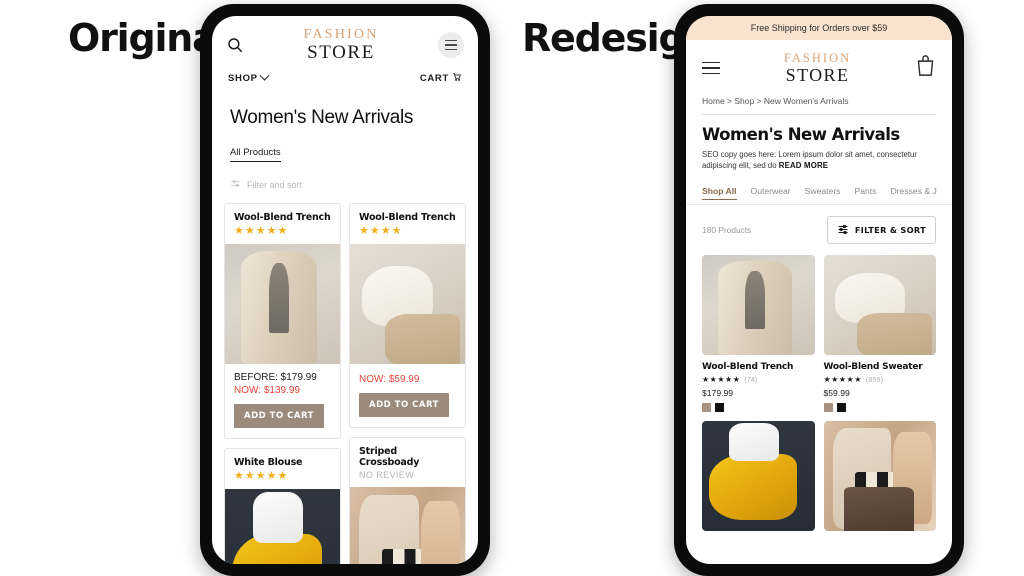 The width and height of the screenshot is (1024, 576). I want to click on nav-shop-label: SHOP, so click(243, 78).